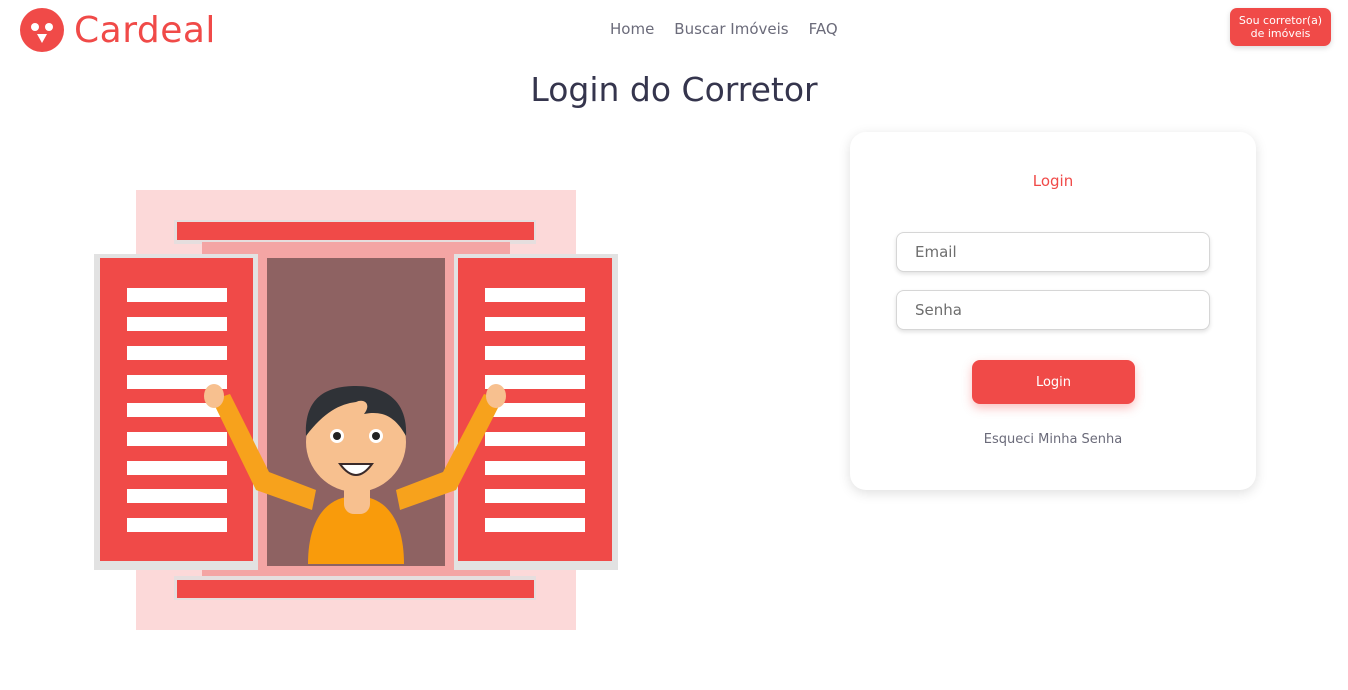  Describe the element at coordinates (1053, 382) in the screenshot. I see `login-button: Login` at that location.